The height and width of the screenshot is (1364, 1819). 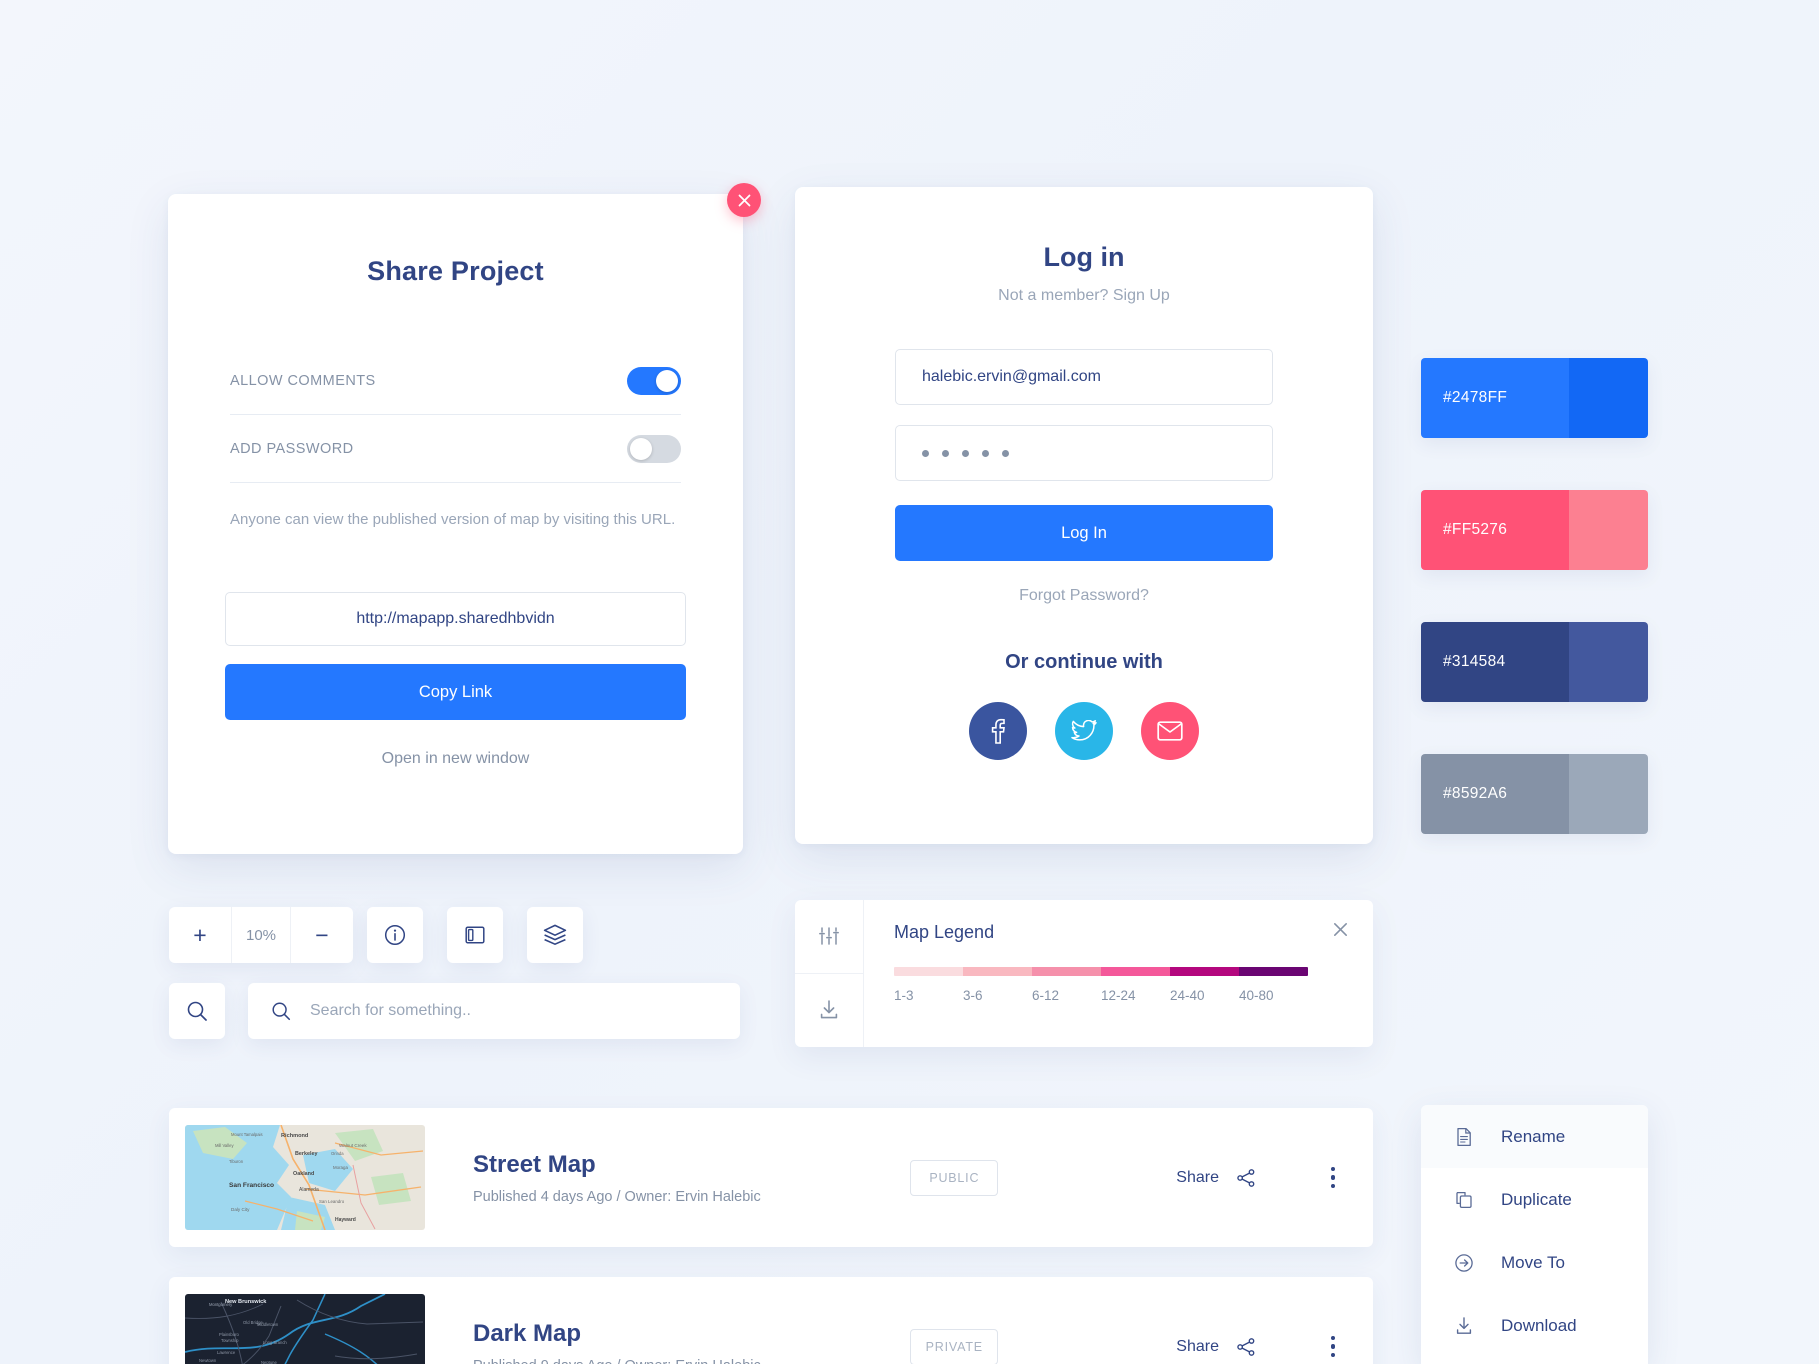 I want to click on login-button: Log In, so click(x=1084, y=533).